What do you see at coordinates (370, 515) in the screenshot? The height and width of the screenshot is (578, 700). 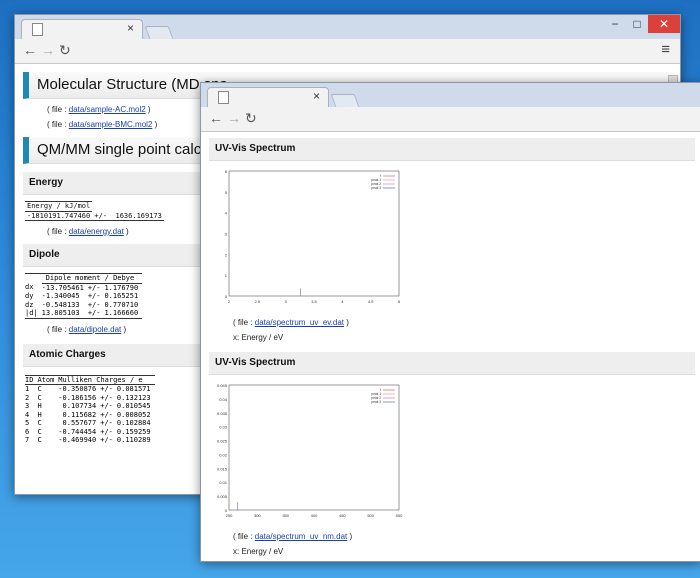 I see `x-tick-label: 500` at bounding box center [370, 515].